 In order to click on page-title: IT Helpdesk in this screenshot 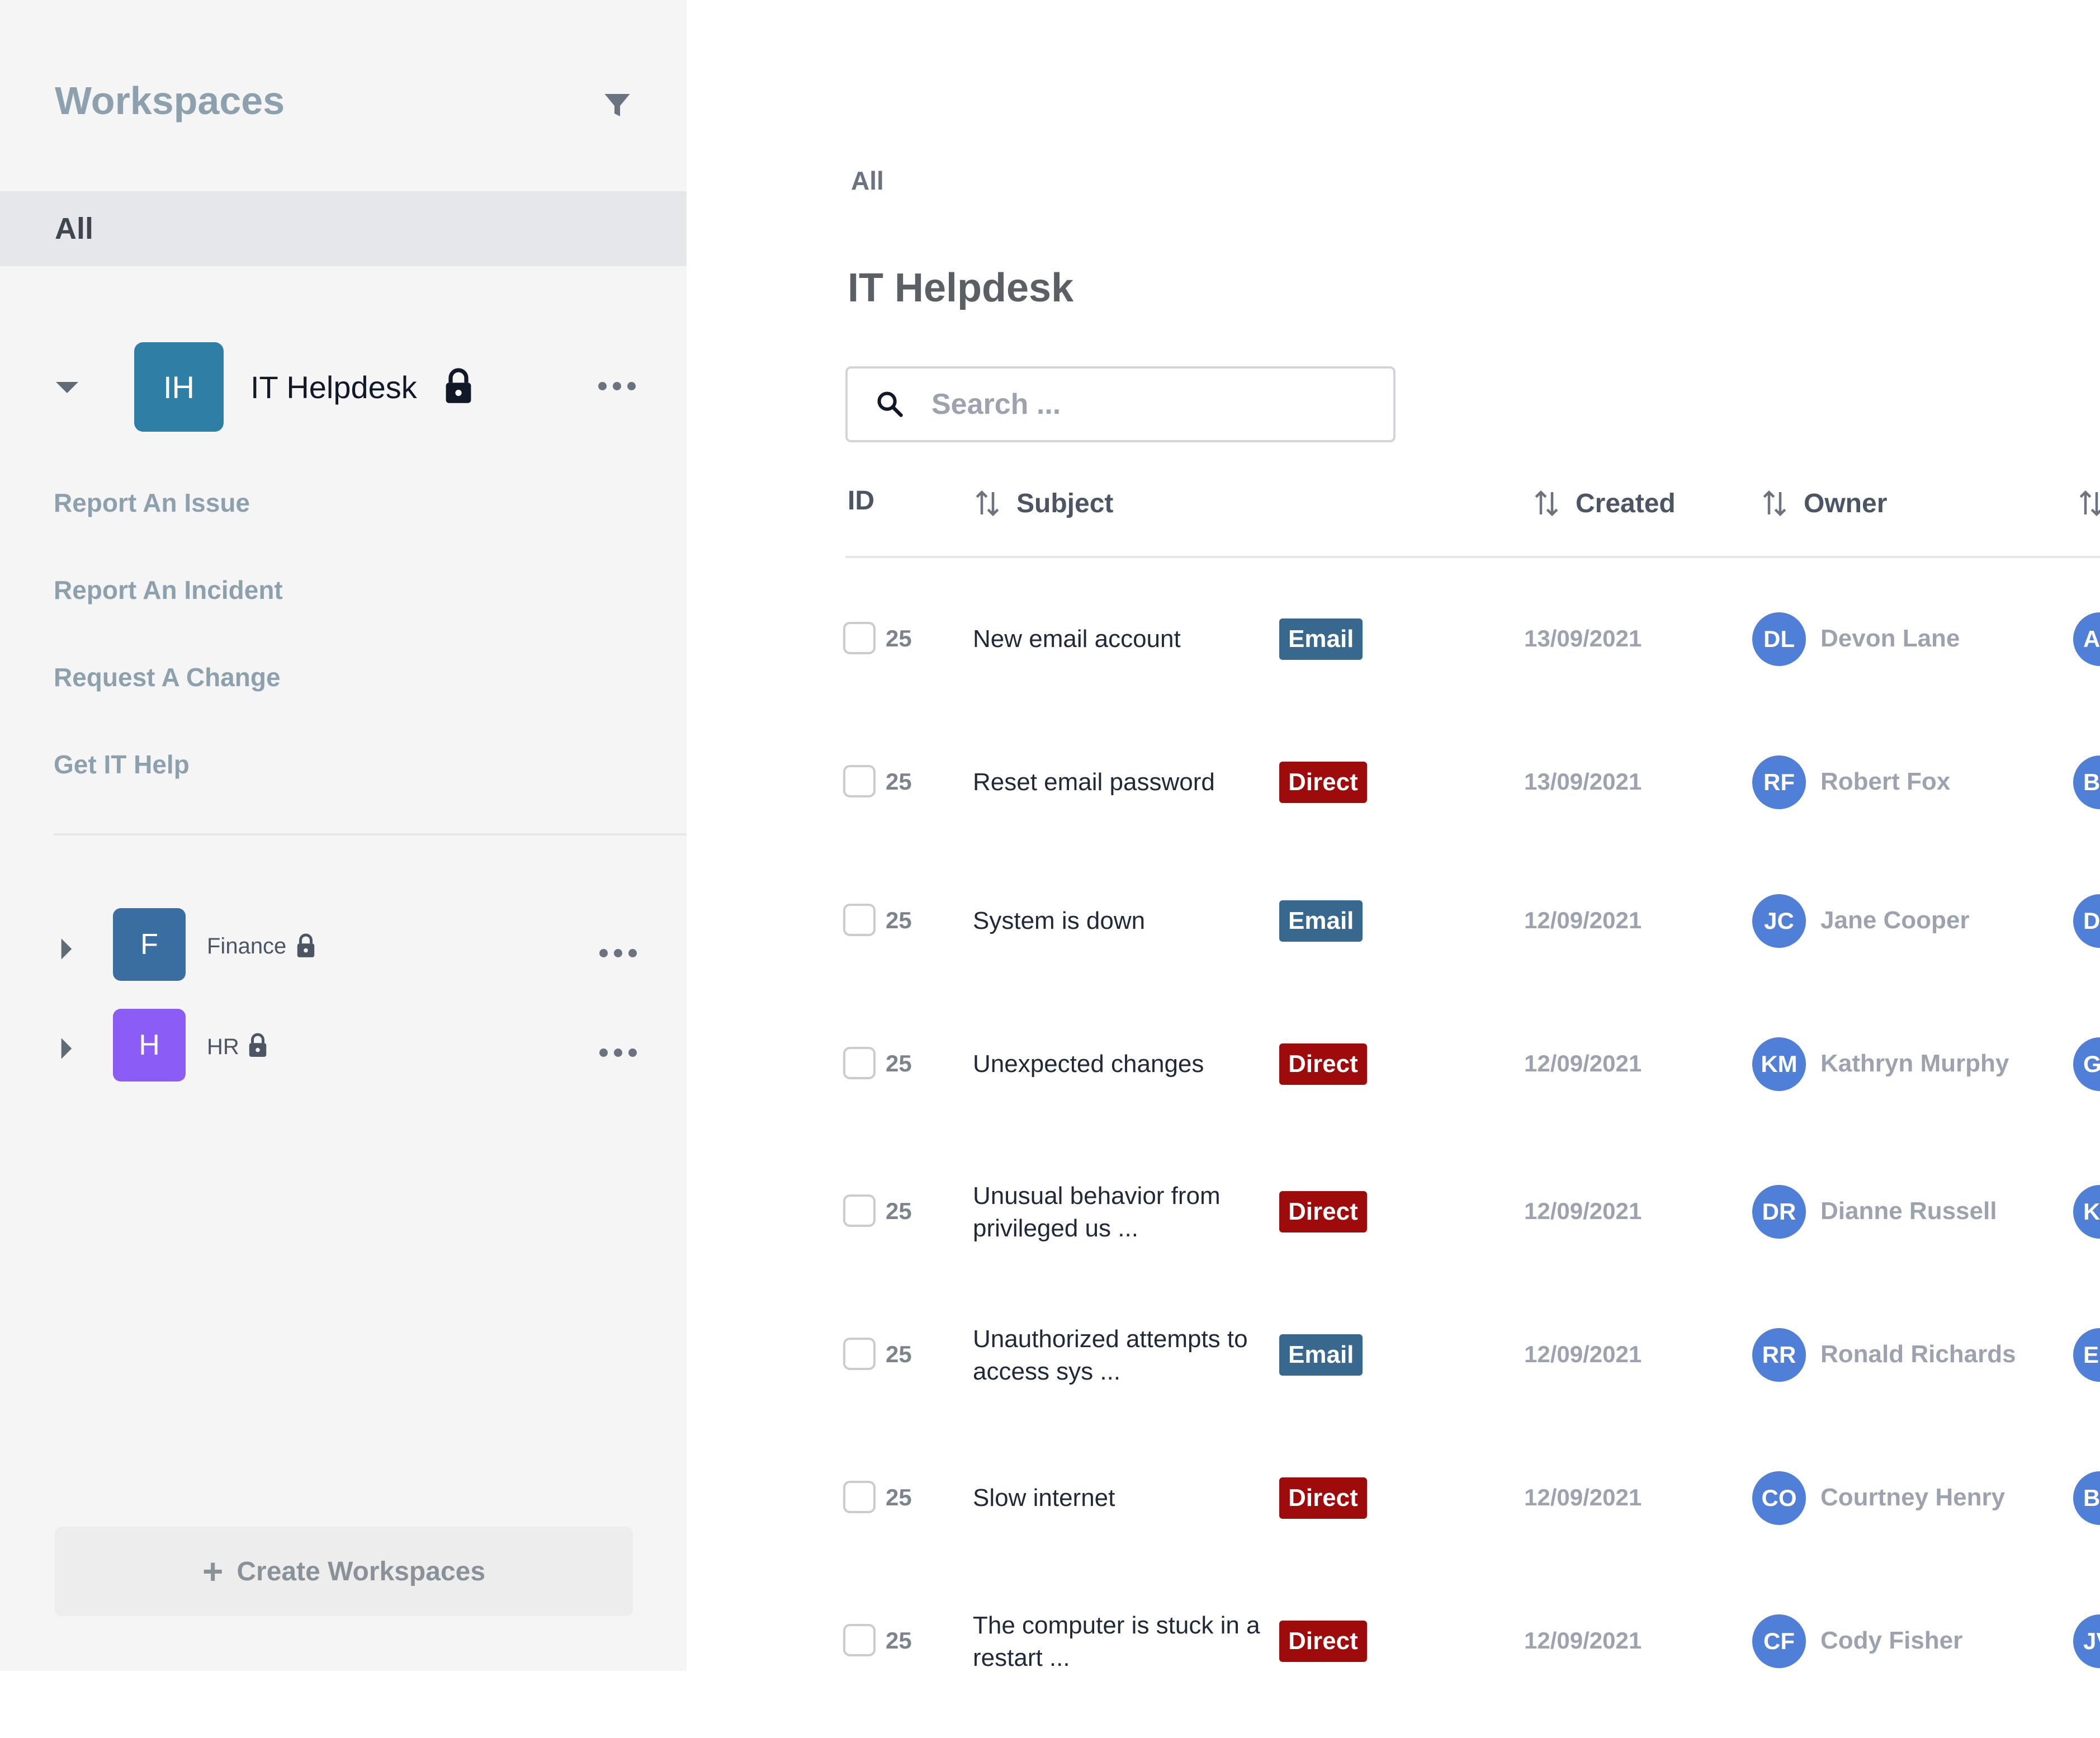, I will do `click(961, 288)`.